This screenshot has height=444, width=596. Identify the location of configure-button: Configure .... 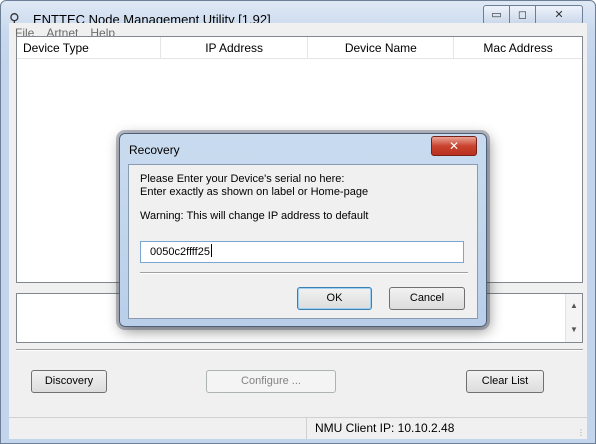
(271, 381).